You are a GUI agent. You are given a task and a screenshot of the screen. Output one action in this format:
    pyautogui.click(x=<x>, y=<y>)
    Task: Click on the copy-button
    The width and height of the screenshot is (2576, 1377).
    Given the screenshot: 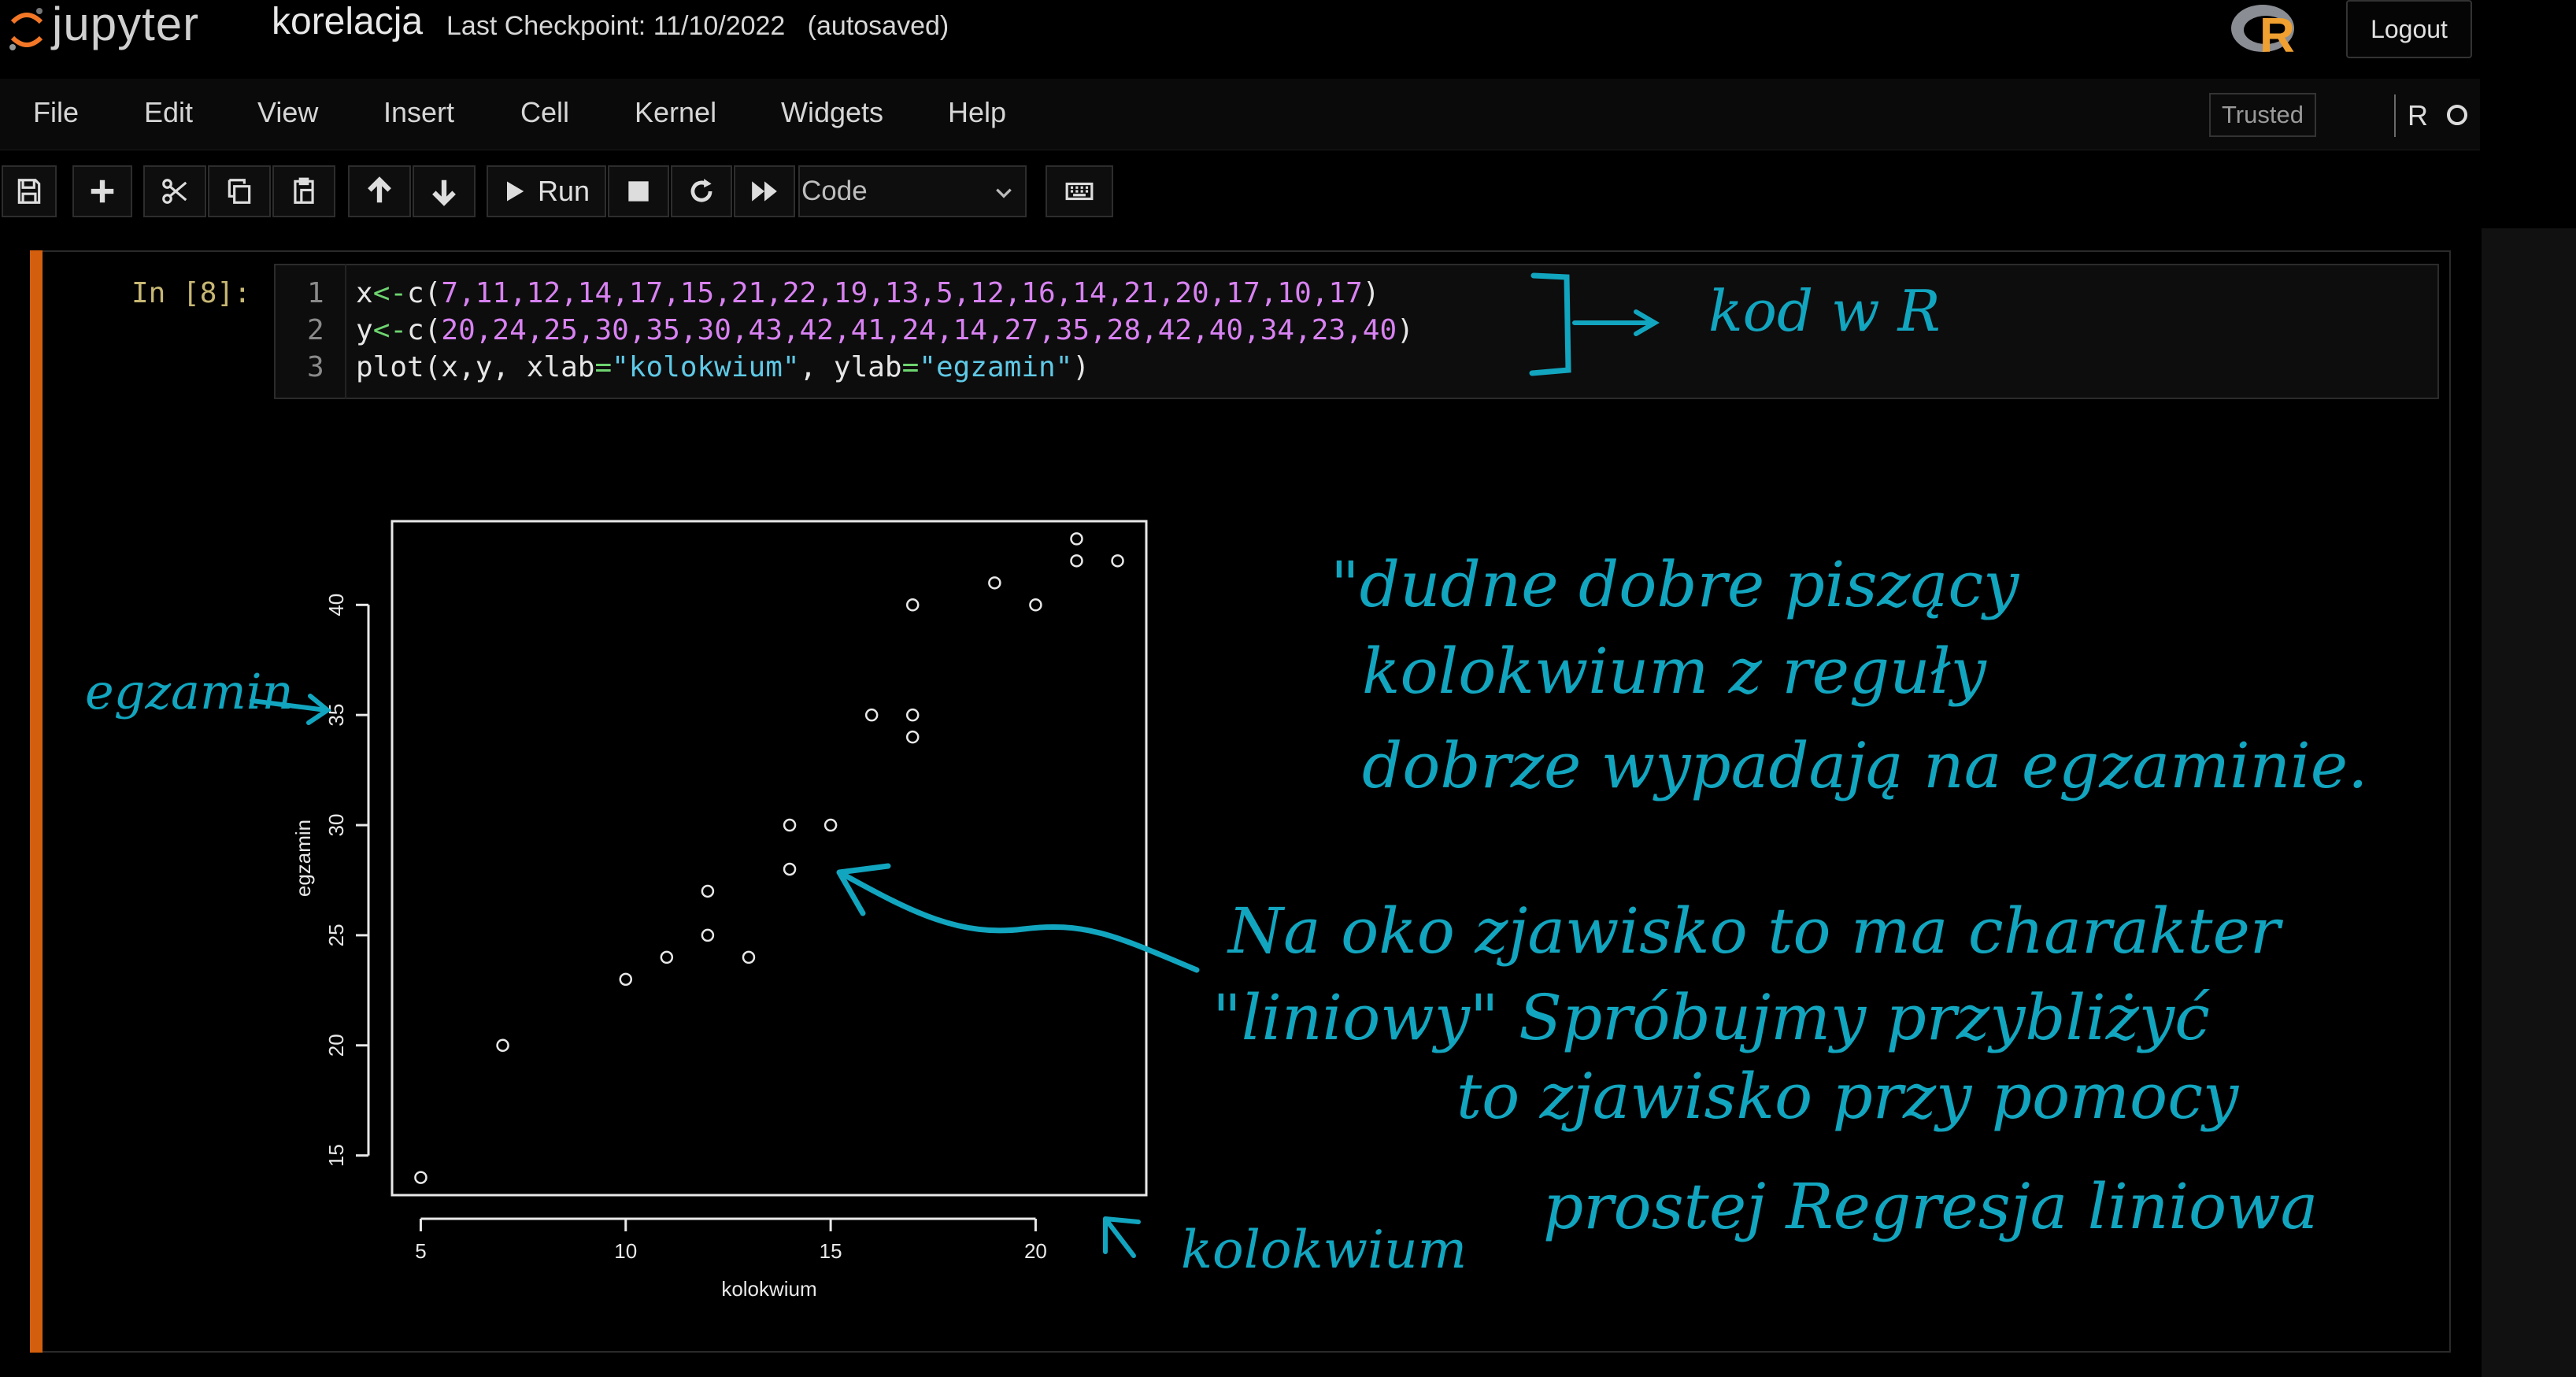 What is the action you would take?
    pyautogui.click(x=239, y=191)
    